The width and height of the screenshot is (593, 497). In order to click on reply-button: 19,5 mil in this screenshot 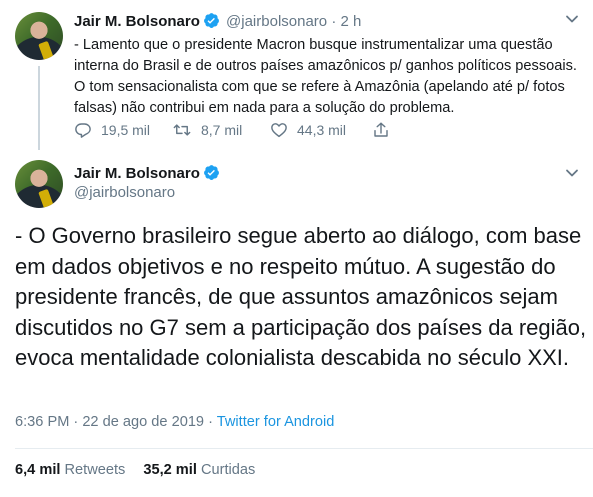, I will do `click(123, 130)`.